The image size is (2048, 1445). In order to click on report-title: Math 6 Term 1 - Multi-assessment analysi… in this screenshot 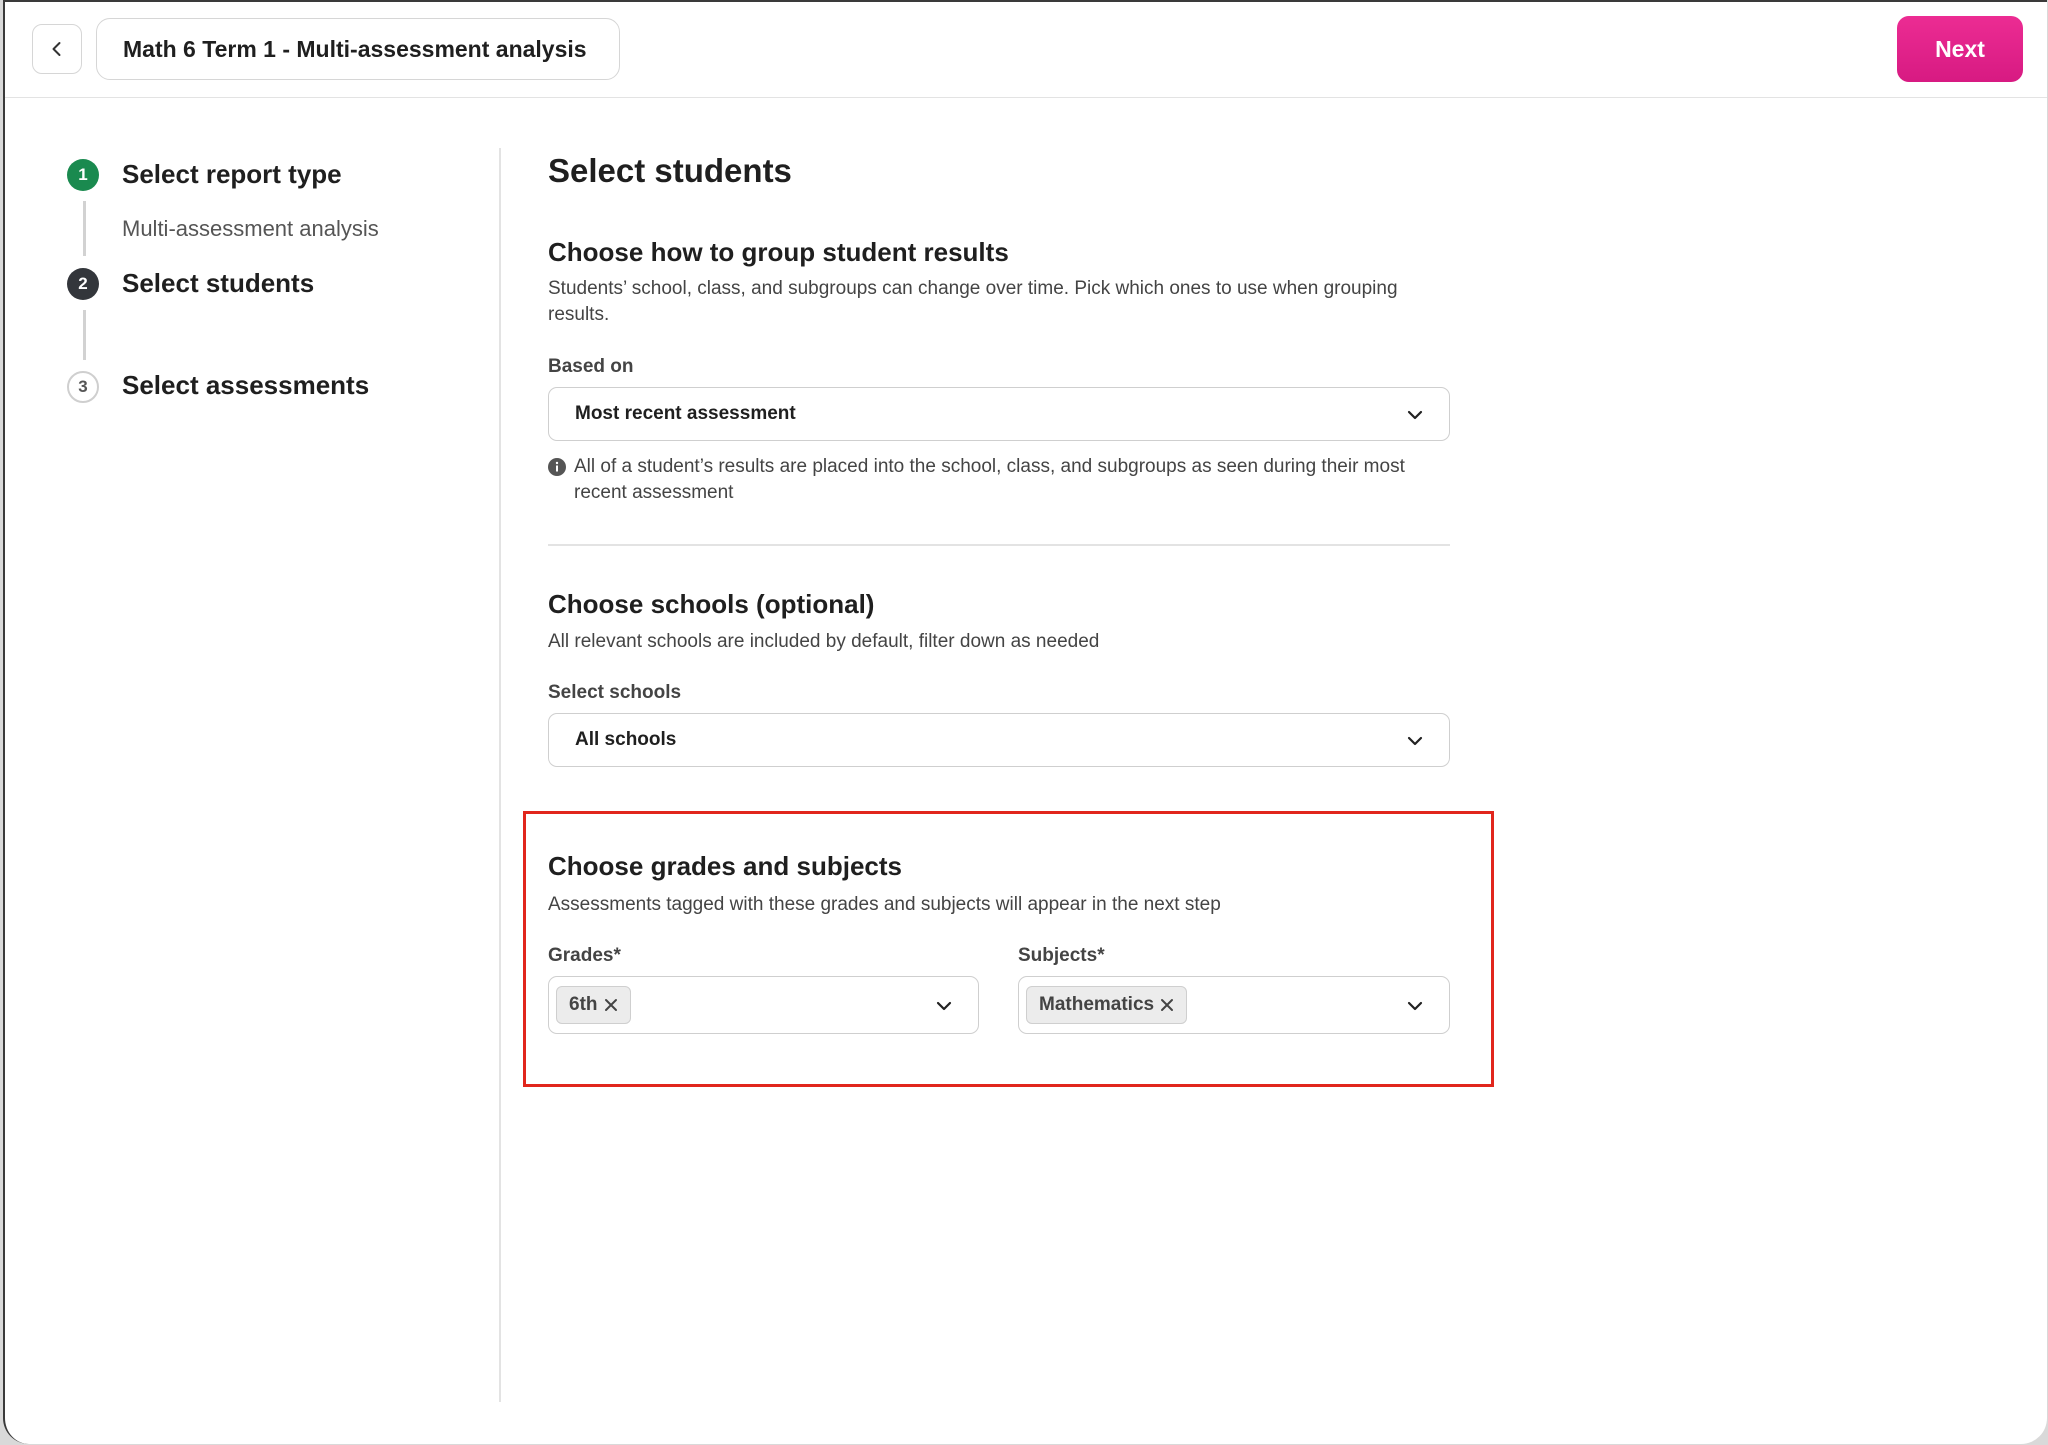, I will do `click(358, 49)`.